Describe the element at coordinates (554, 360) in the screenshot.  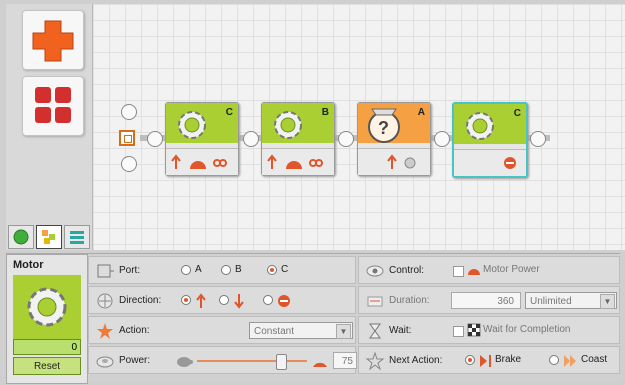
I see `coast-radio` at that location.